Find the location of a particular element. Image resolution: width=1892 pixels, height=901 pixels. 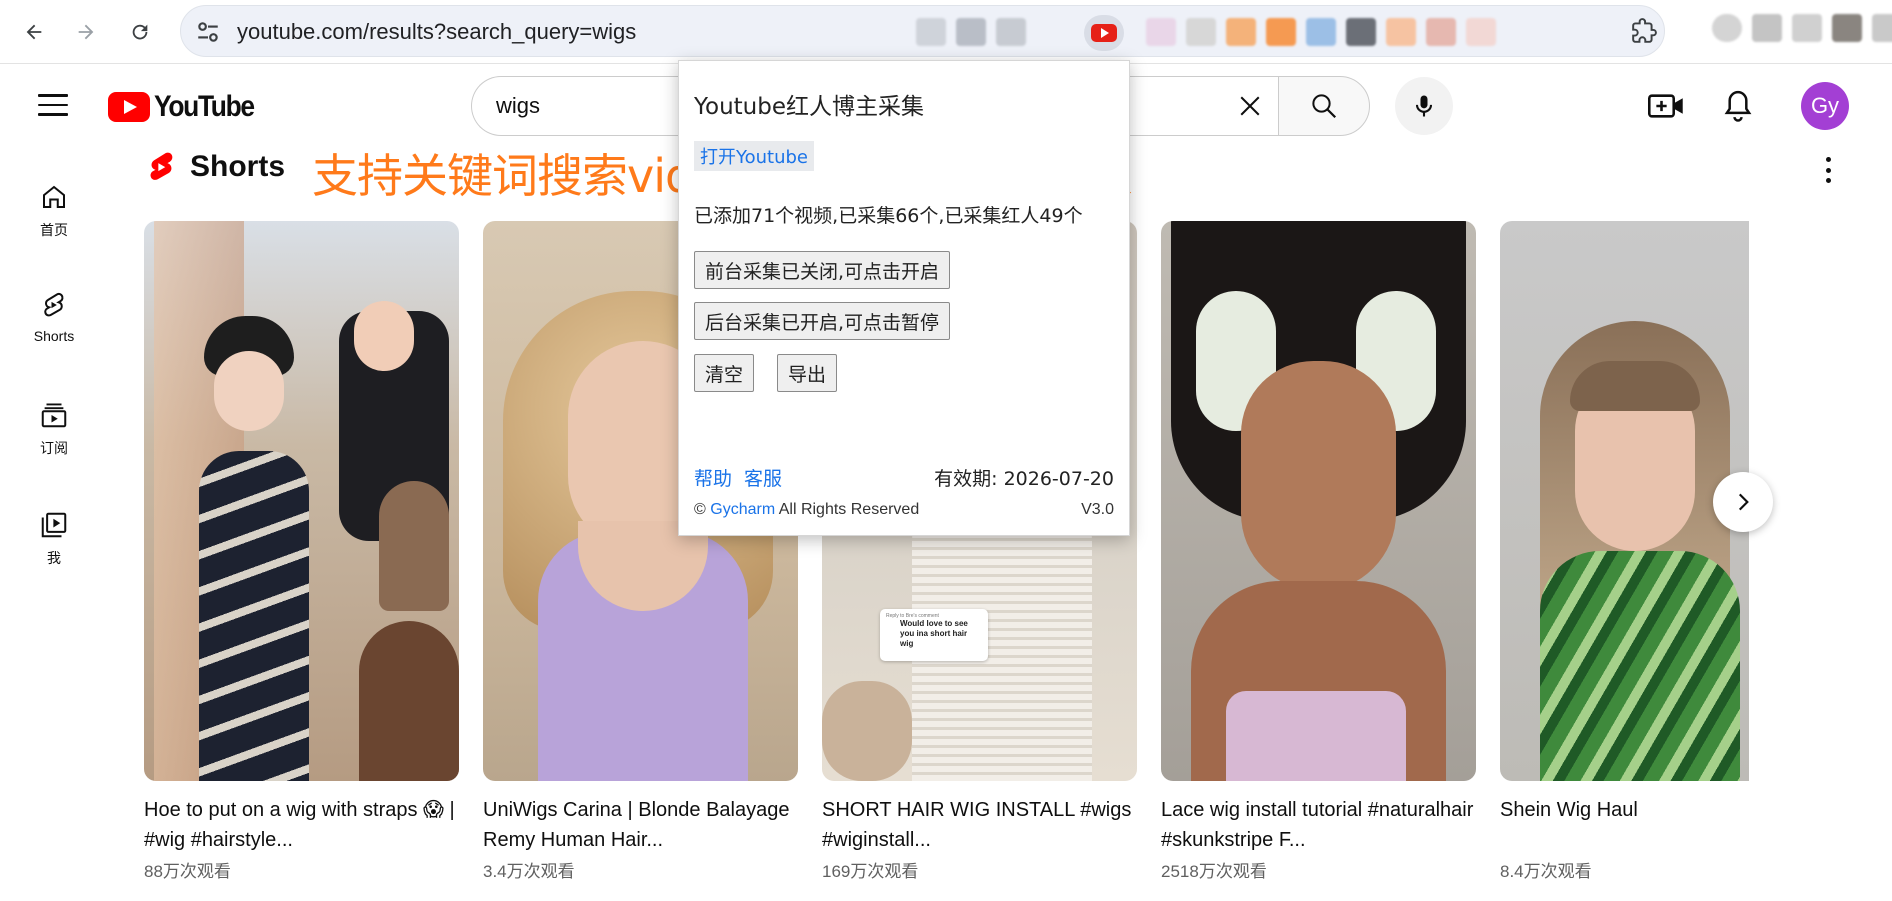

more-options-icon is located at coordinates (1829, 170).